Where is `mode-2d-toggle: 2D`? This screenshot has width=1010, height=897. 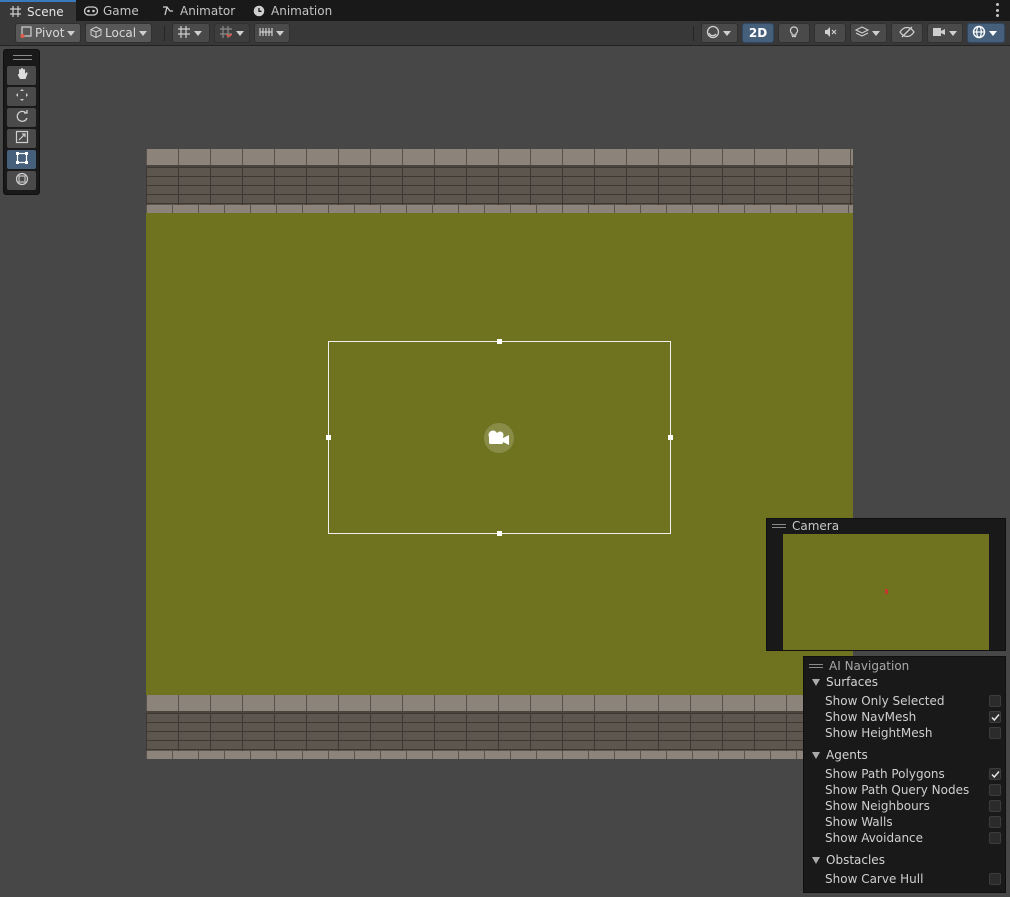
mode-2d-toggle: 2D is located at coordinates (758, 33).